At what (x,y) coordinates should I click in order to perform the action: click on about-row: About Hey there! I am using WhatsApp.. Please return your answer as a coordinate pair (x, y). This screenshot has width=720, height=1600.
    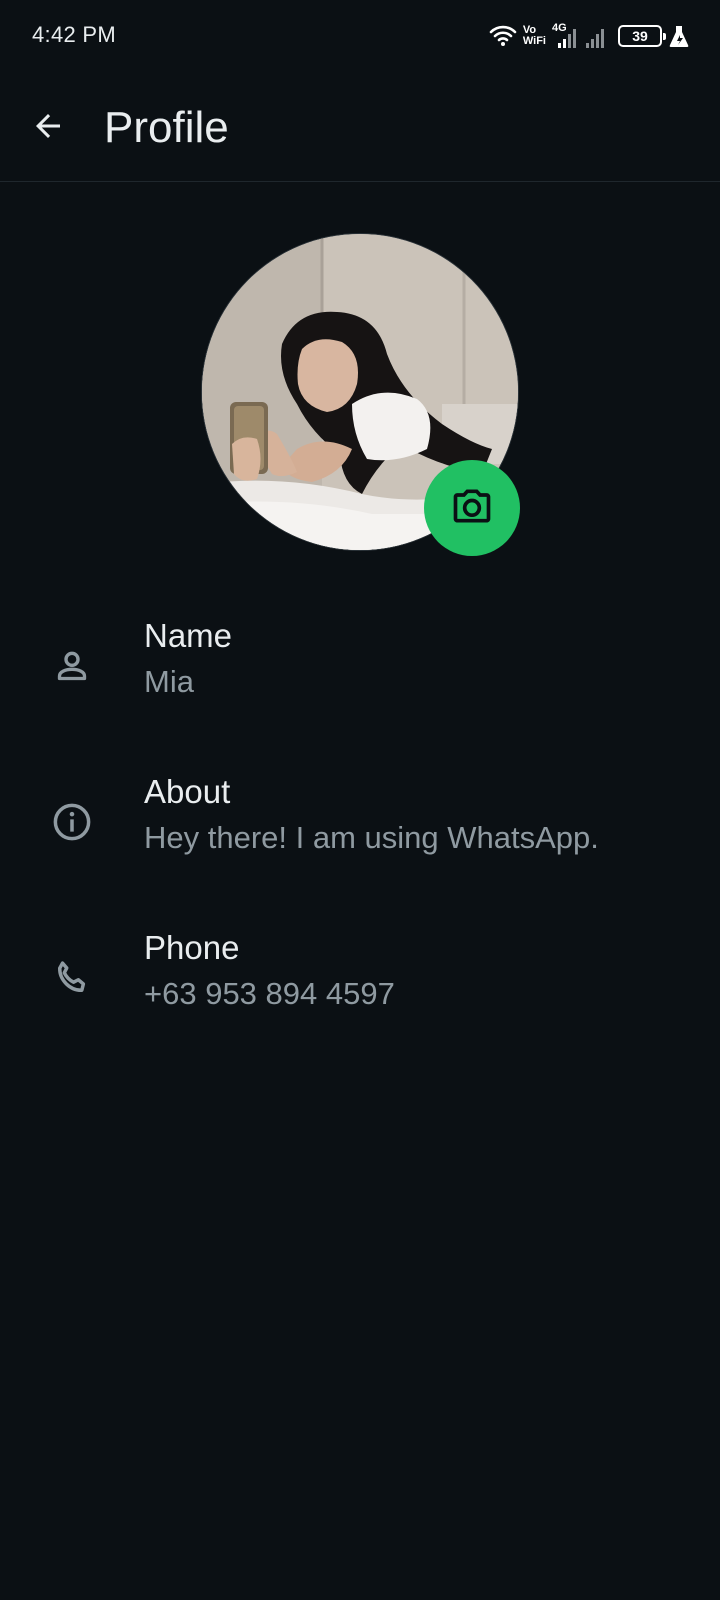
    Looking at the image, I should click on (360, 831).